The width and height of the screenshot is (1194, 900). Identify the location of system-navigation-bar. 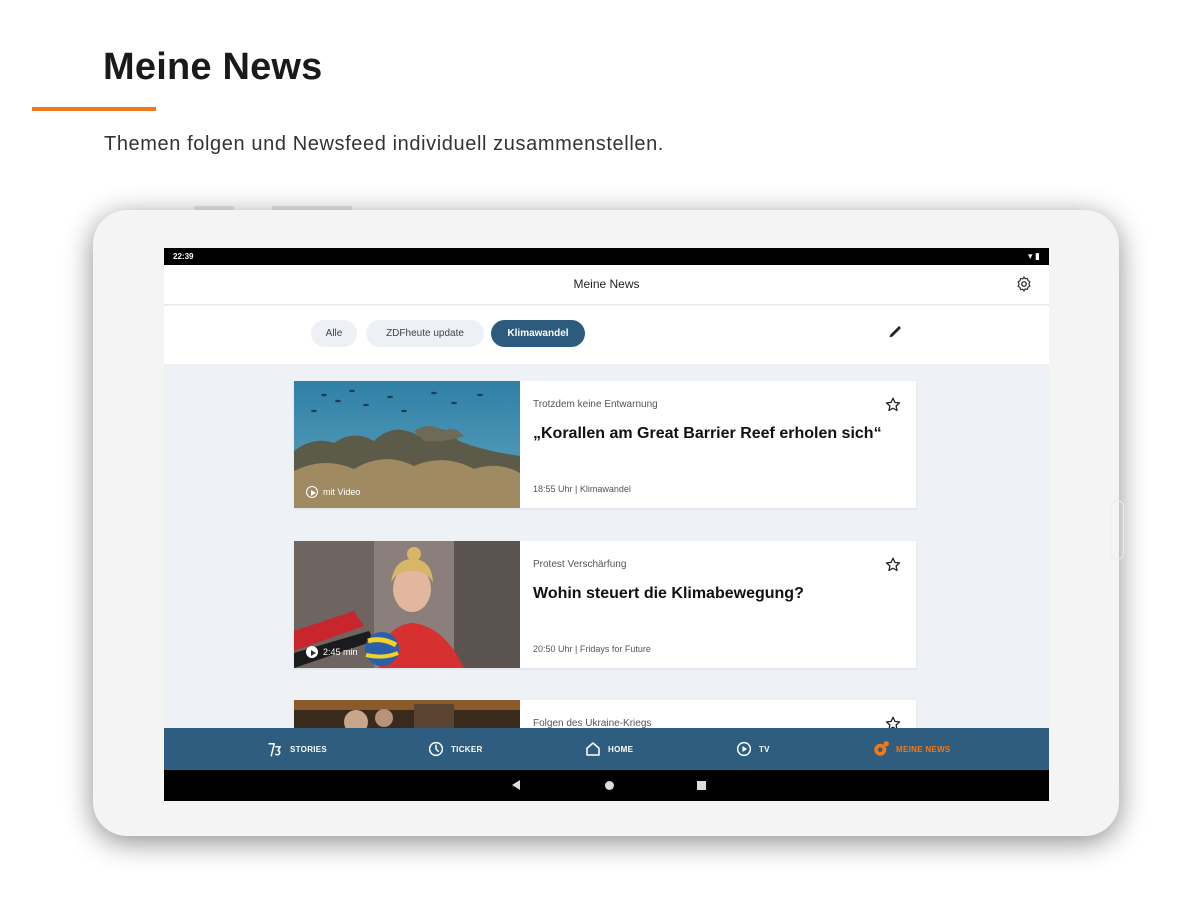
(606, 785).